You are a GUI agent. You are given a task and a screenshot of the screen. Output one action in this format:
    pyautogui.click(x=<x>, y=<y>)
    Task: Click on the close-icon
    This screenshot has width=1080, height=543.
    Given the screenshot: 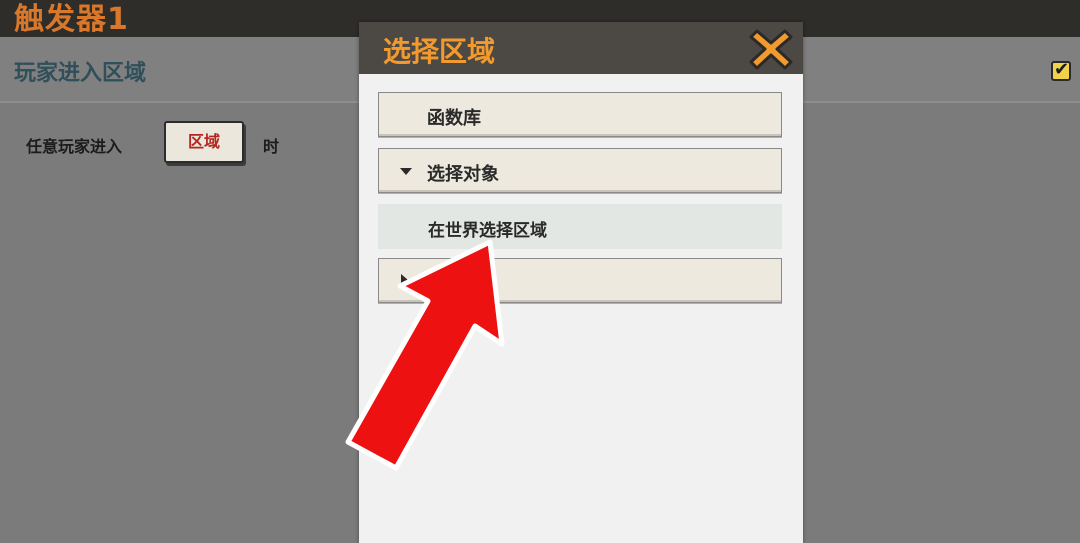 What is the action you would take?
    pyautogui.click(x=771, y=49)
    